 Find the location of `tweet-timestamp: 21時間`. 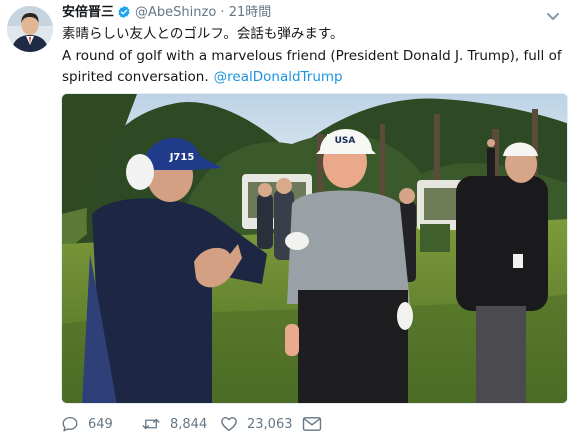

tweet-timestamp: 21時間 is located at coordinates (250, 12).